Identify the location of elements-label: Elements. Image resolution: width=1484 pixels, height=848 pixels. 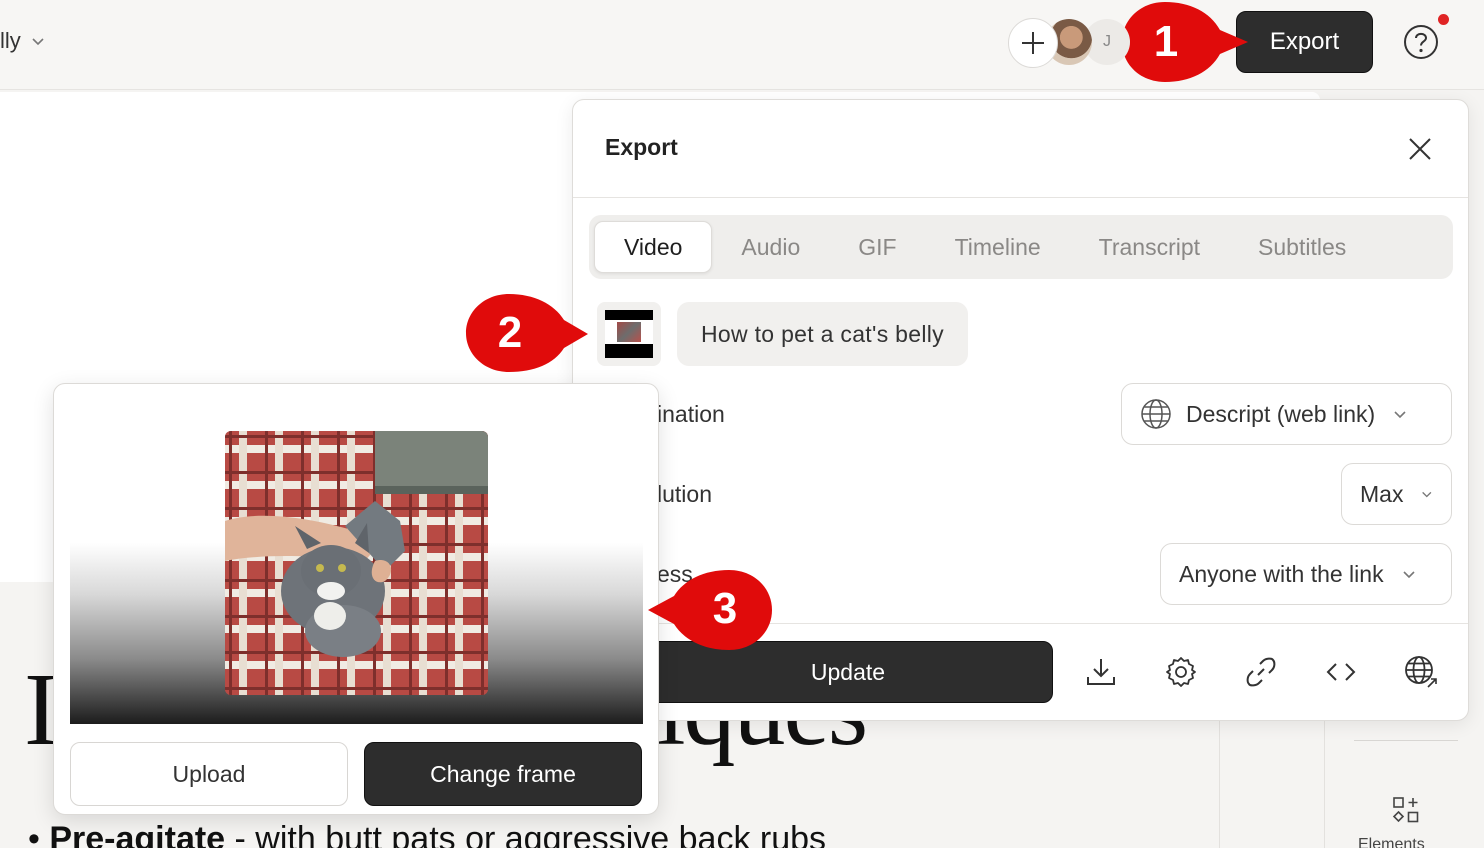
(1391, 842).